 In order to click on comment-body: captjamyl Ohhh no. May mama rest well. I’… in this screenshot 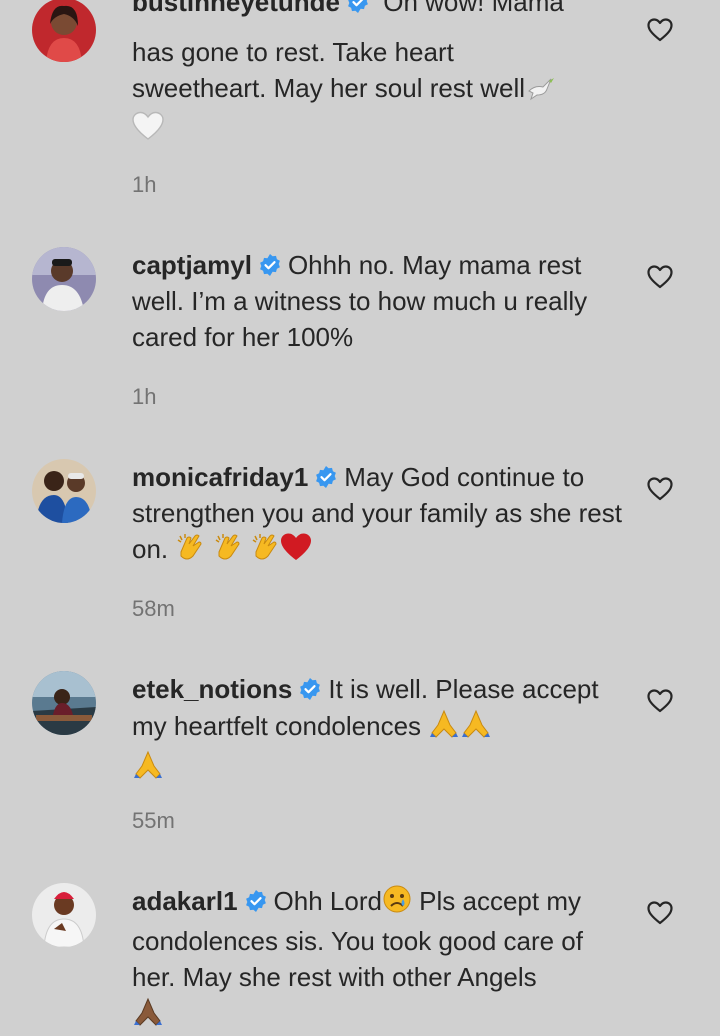, I will do `click(377, 301)`.